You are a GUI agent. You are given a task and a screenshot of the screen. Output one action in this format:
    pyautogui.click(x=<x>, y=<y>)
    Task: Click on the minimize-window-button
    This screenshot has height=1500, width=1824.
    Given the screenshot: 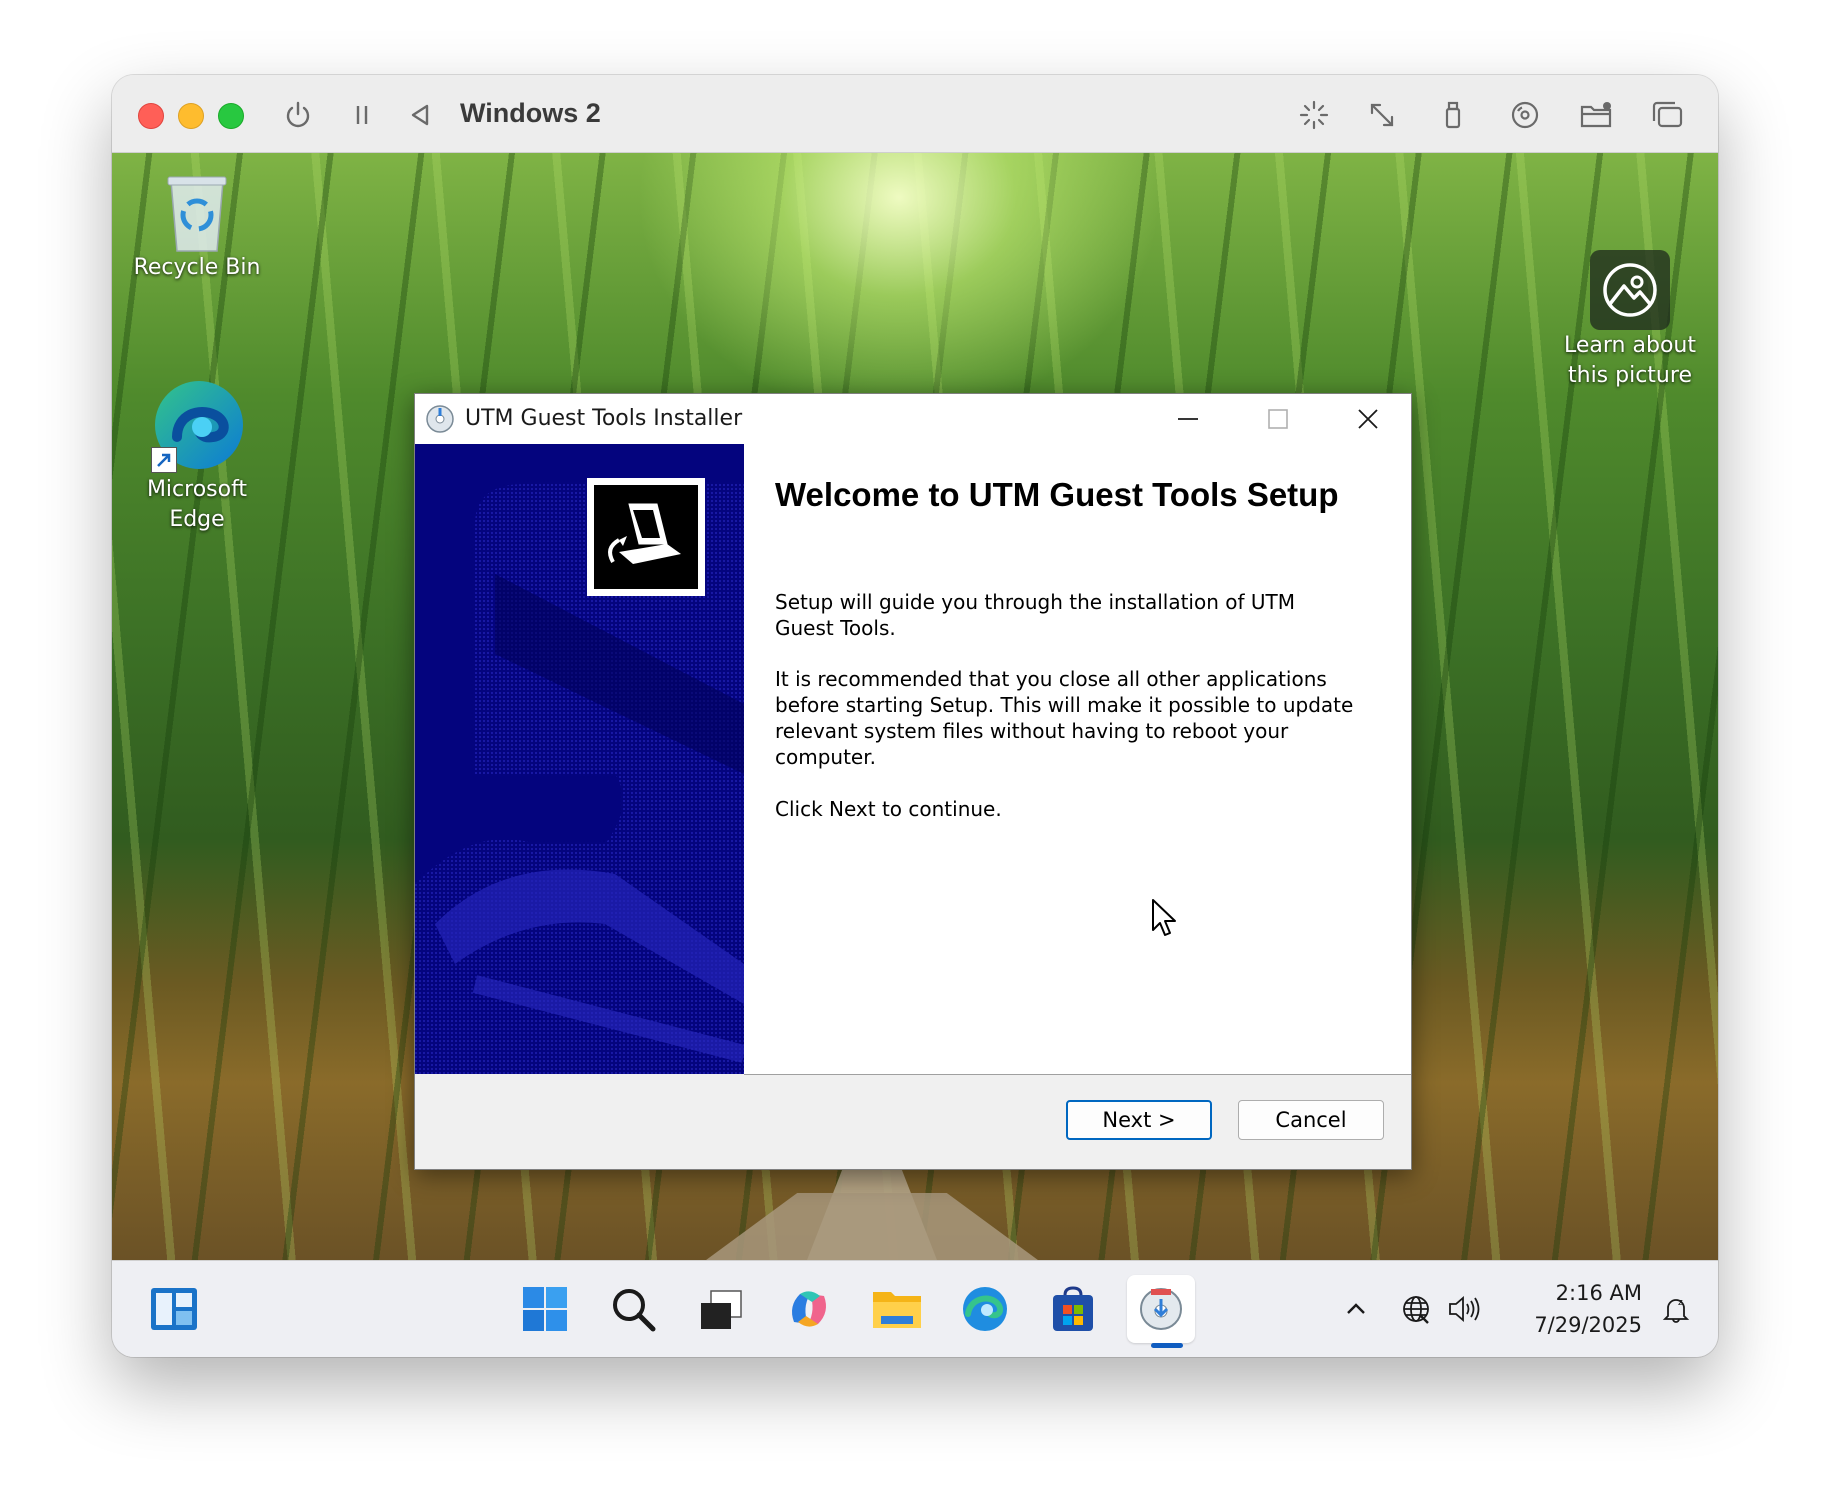 What is the action you would take?
    pyautogui.click(x=191, y=116)
    